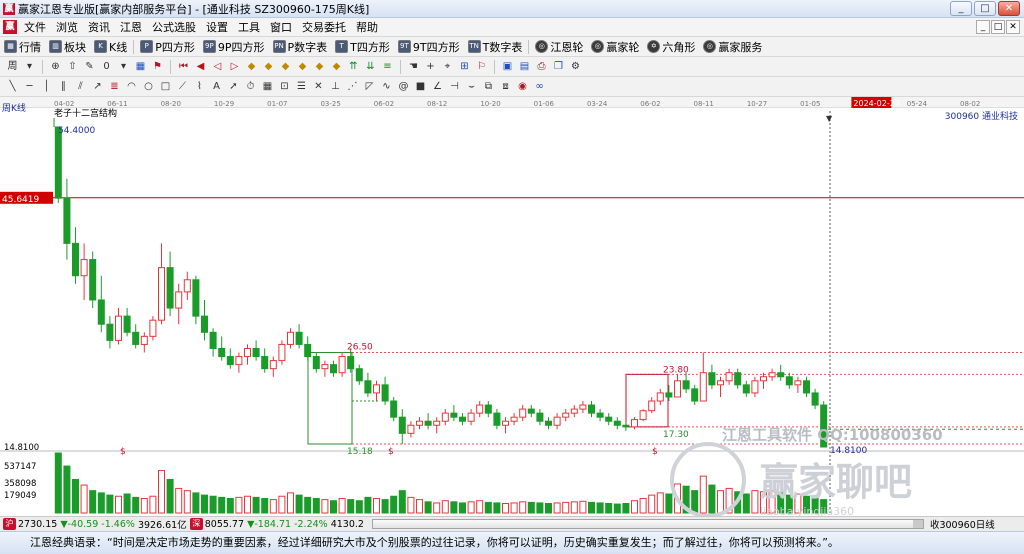  Describe the element at coordinates (403, 87) in the screenshot. I see `spiral-tool-icon: @` at that location.